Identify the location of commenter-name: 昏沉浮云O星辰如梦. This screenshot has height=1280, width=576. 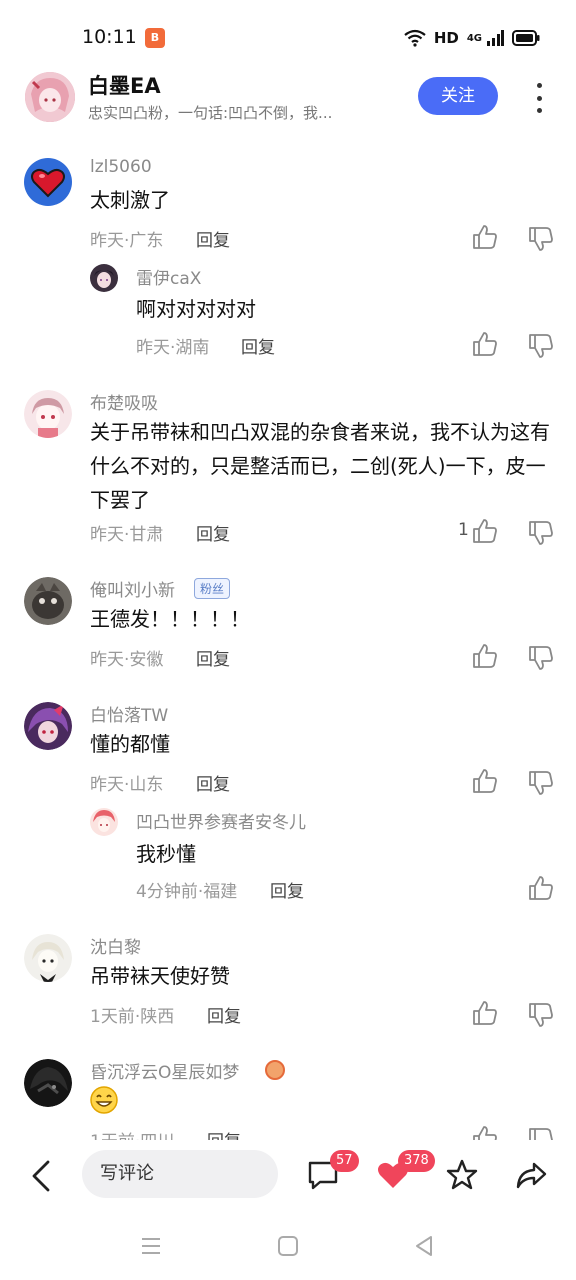
(164, 1070).